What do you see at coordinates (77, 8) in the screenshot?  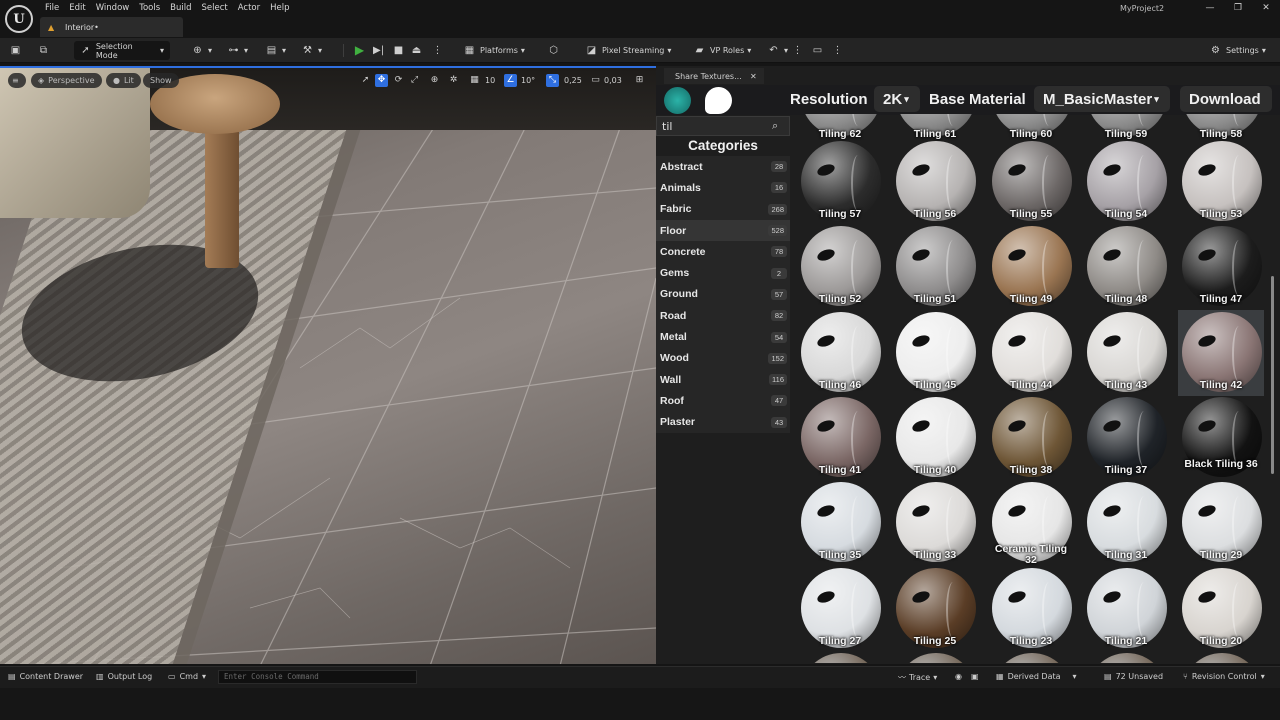 I see `menu-edit: Edit` at bounding box center [77, 8].